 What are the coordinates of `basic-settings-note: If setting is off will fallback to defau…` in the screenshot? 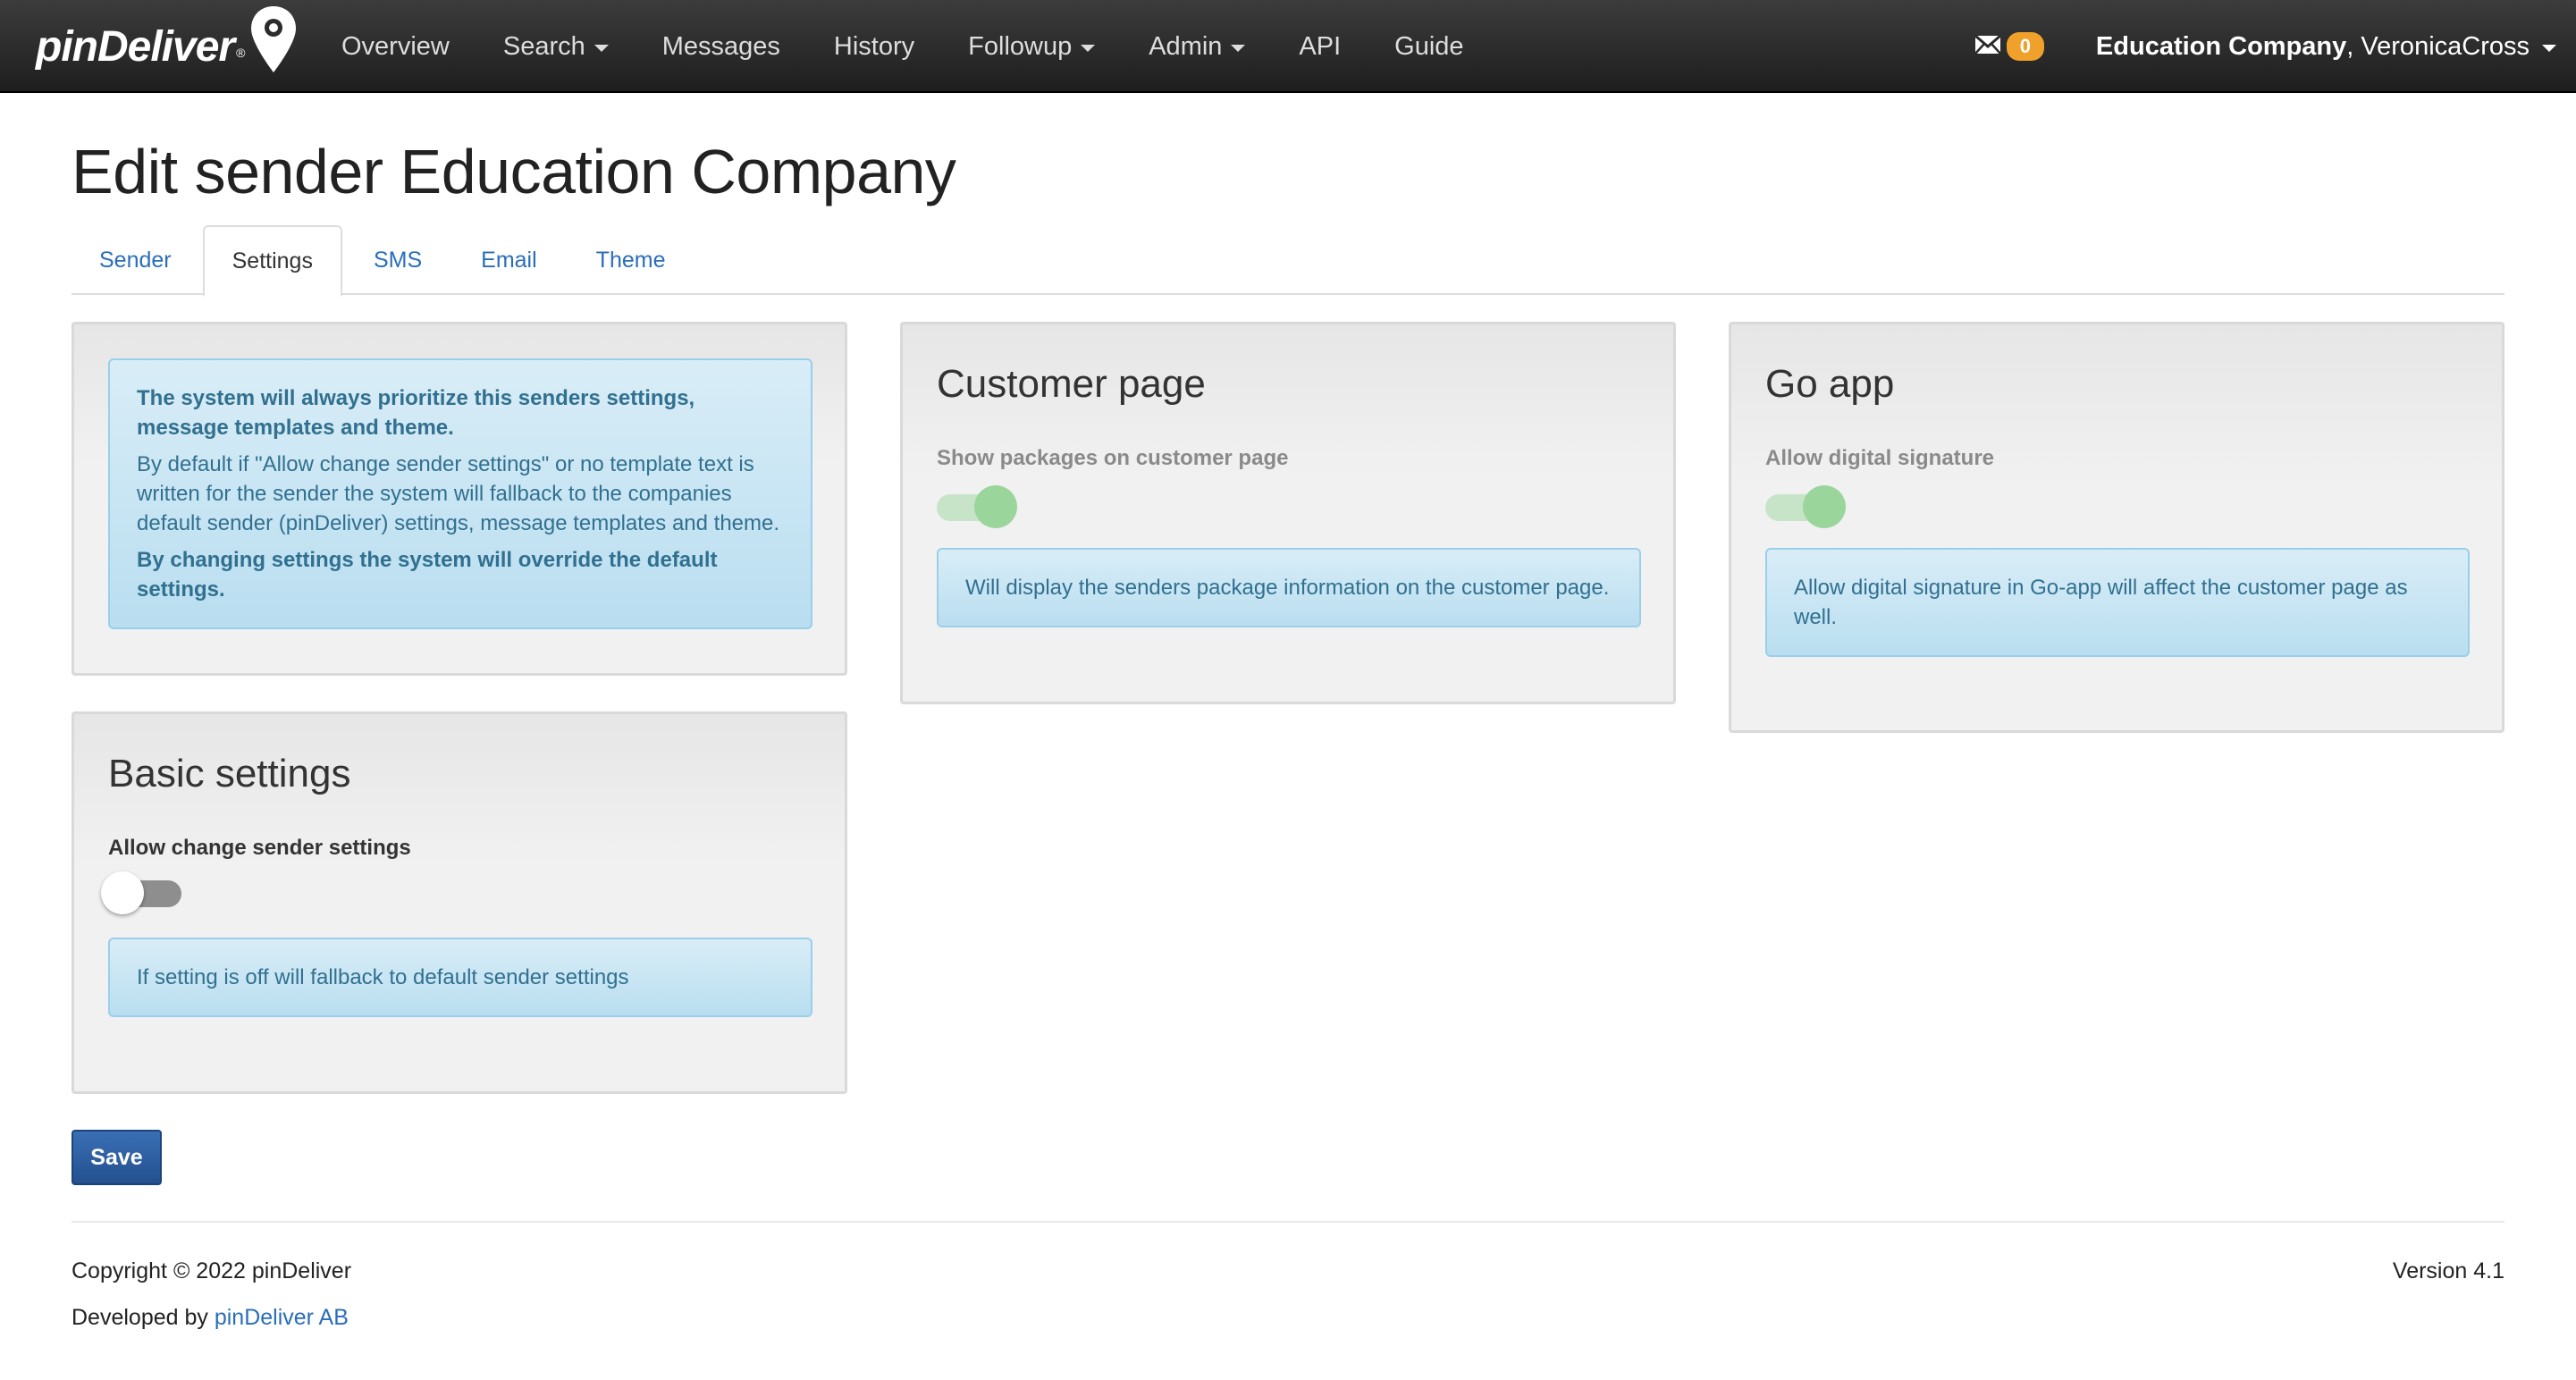 It's located at (460, 977).